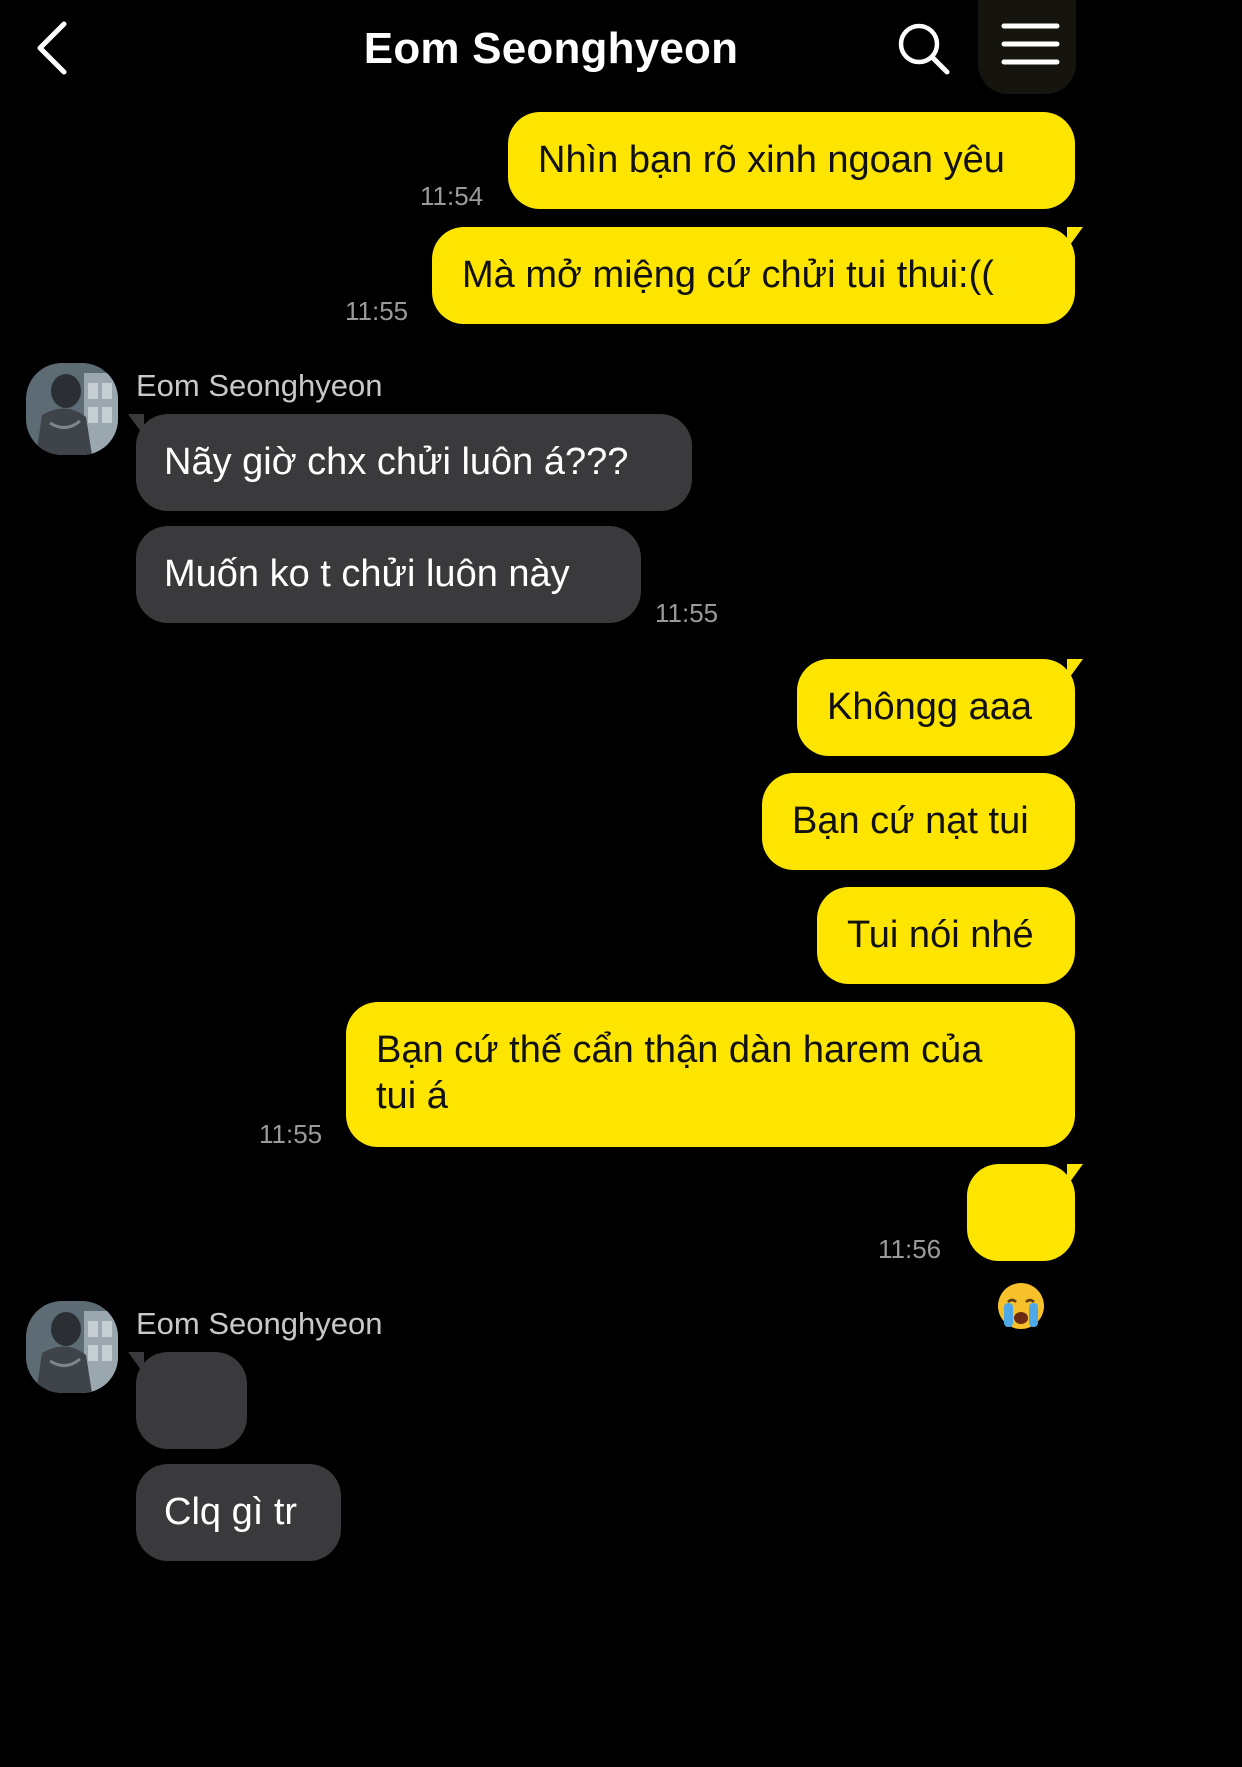 The image size is (1242, 1767). What do you see at coordinates (452, 196) in the screenshot?
I see `message-timestamp: 11:54` at bounding box center [452, 196].